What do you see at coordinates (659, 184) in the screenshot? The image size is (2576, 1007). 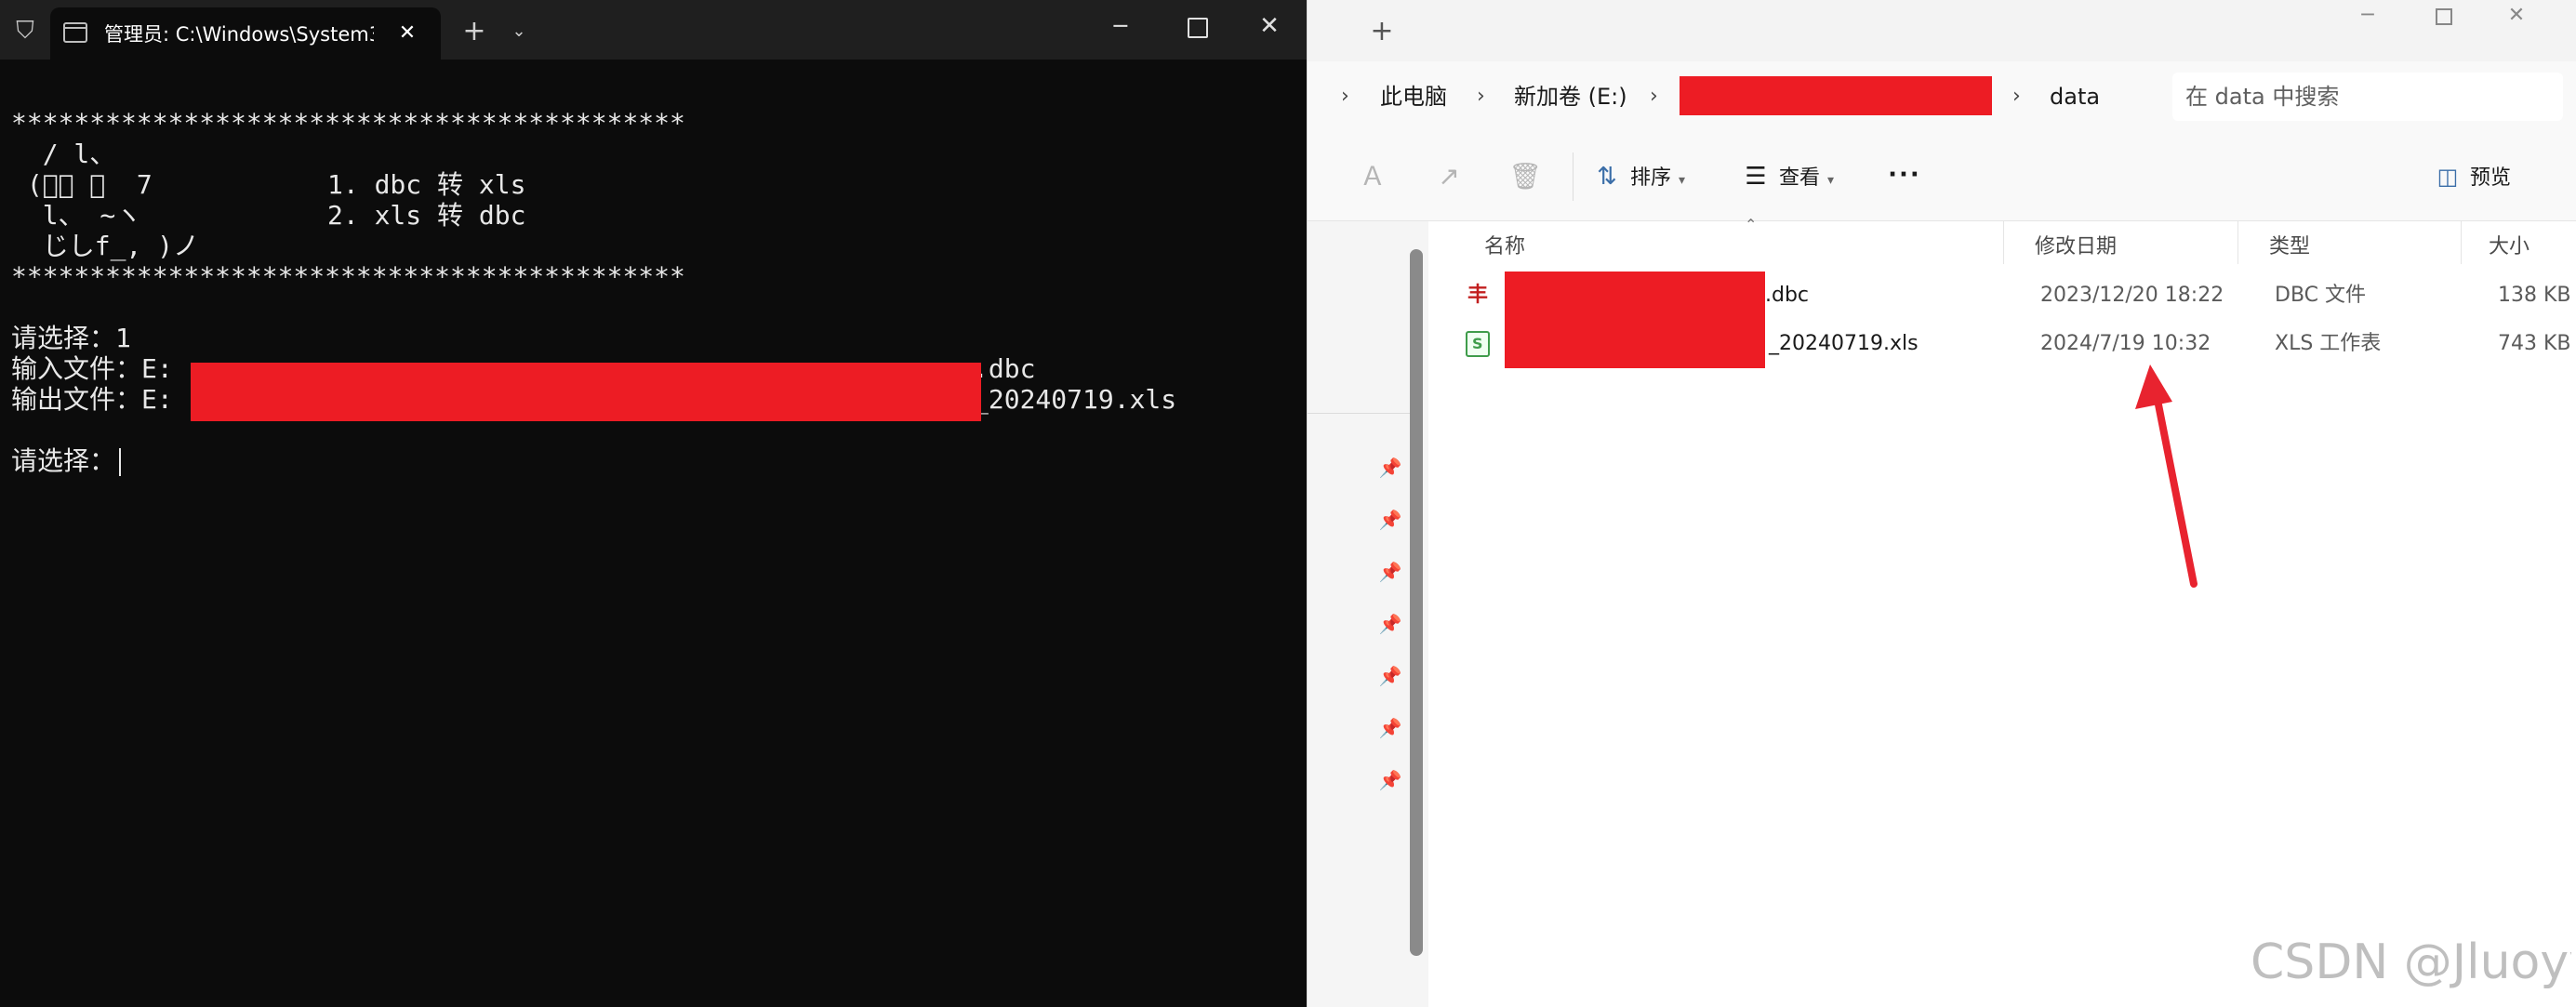 I see `terminal-line: (ﾟ、 。 7 1. dbc 转 xls` at bounding box center [659, 184].